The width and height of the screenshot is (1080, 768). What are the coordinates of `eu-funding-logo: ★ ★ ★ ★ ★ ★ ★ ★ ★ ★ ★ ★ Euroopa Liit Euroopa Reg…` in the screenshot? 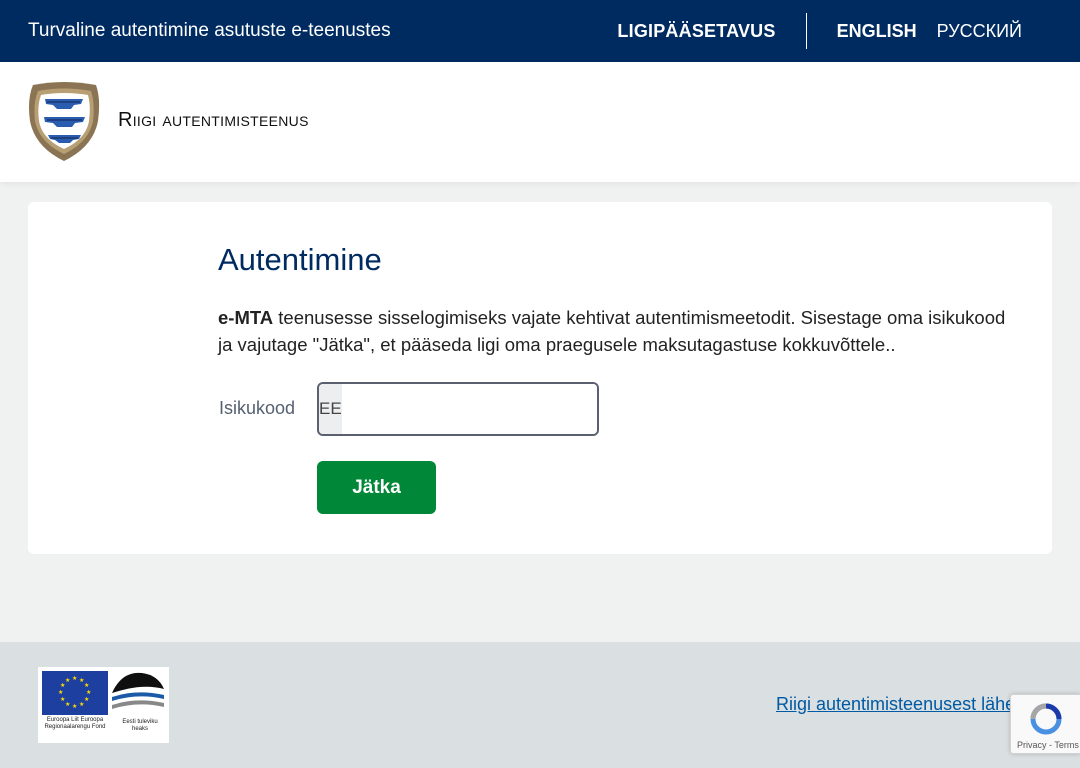 It's located at (103, 705).